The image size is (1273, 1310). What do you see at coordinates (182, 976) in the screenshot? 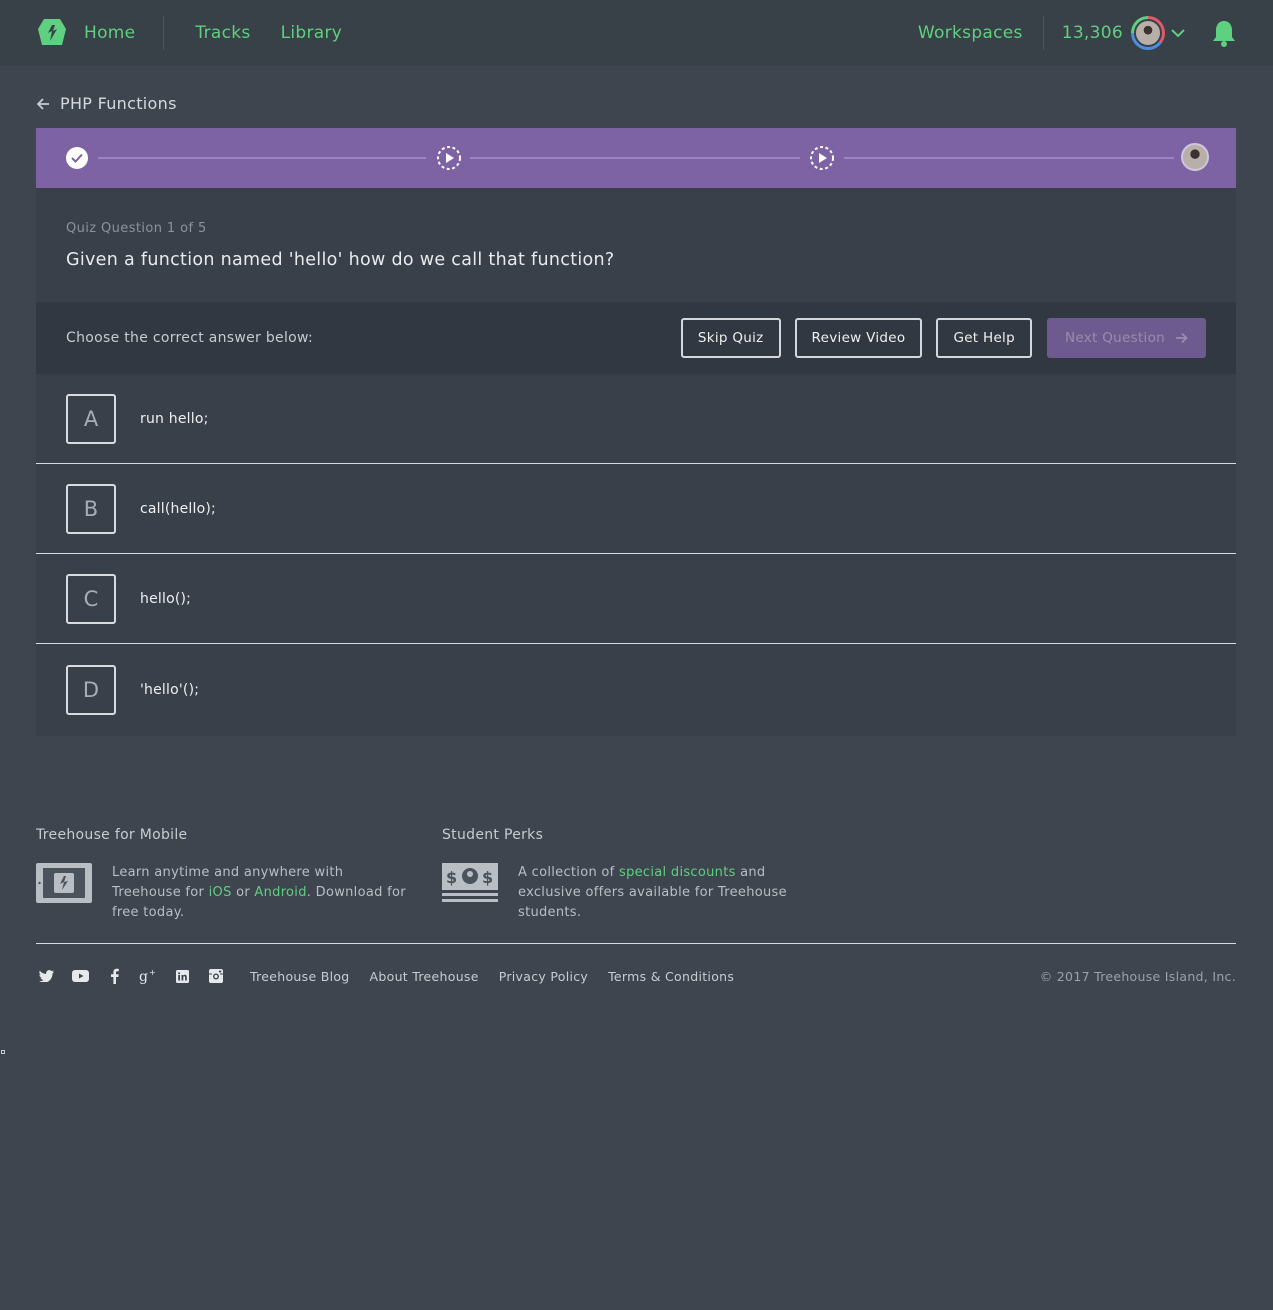
I see `linkedin-icon` at bounding box center [182, 976].